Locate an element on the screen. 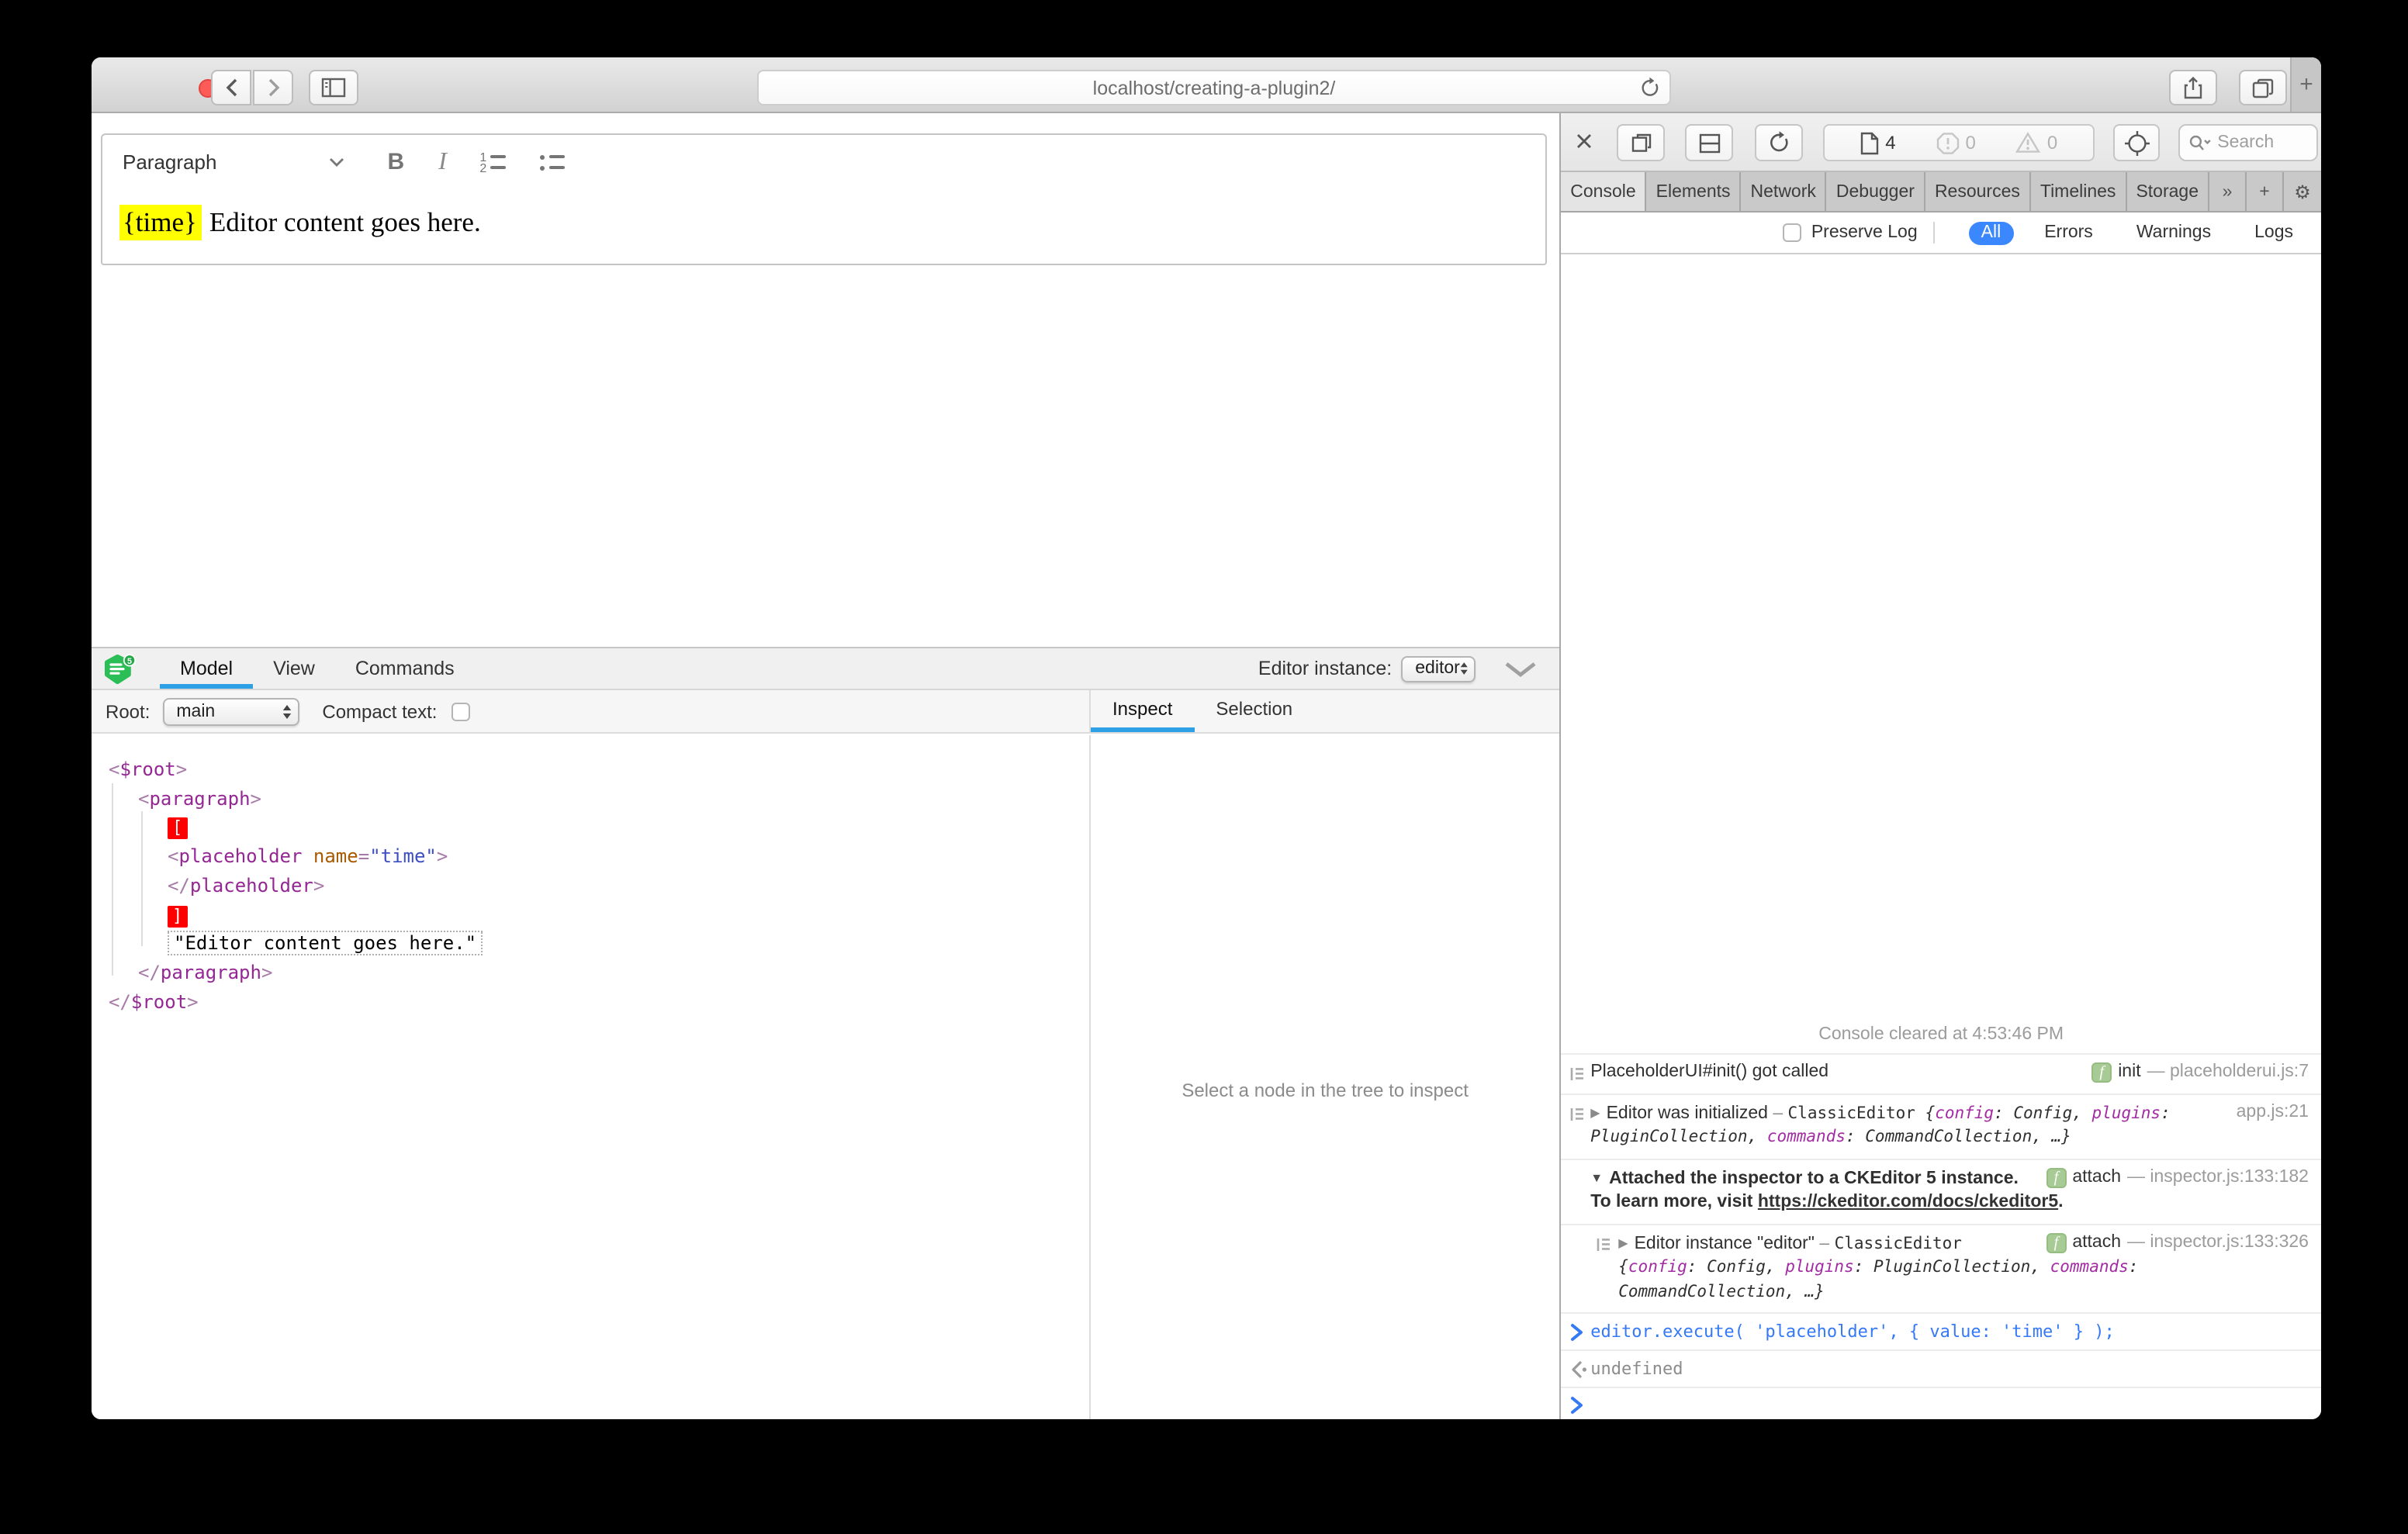  devtools-tab-elements: Elements is located at coordinates (1694, 191).